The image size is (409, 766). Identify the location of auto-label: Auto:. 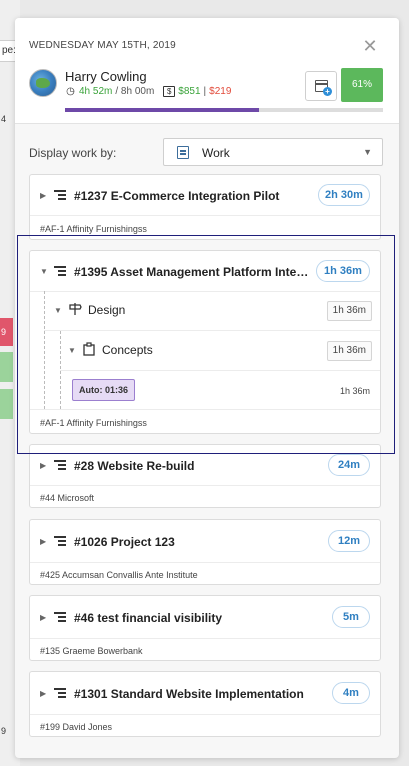
(91, 390).